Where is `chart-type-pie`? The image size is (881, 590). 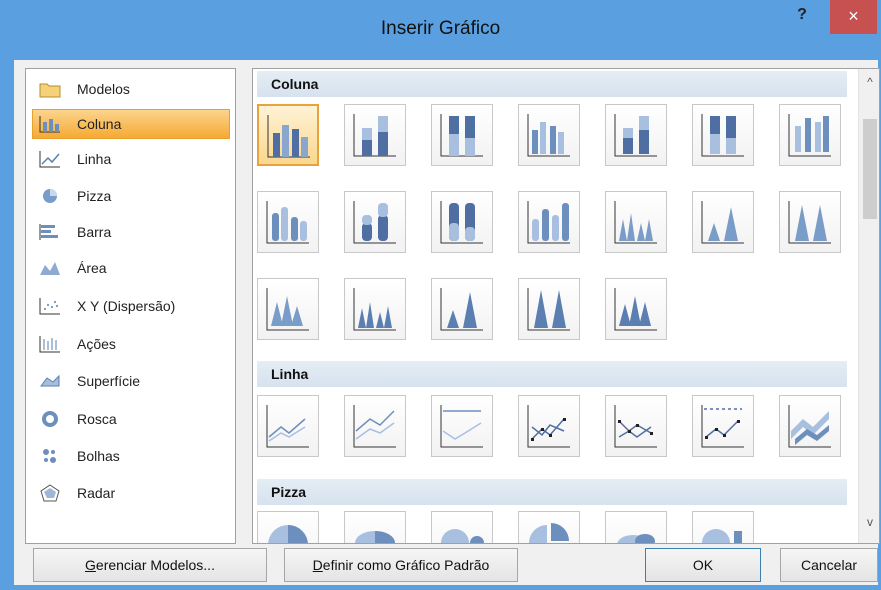
chart-type-pie is located at coordinates (288, 527).